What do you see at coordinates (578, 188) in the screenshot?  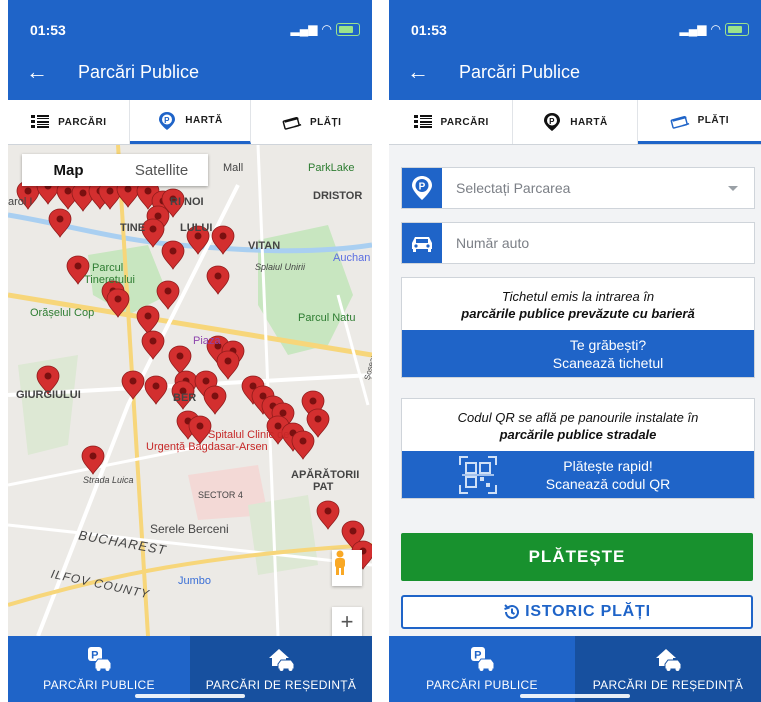 I see `select-parking-dropdown: P Selectați Parcarea` at bounding box center [578, 188].